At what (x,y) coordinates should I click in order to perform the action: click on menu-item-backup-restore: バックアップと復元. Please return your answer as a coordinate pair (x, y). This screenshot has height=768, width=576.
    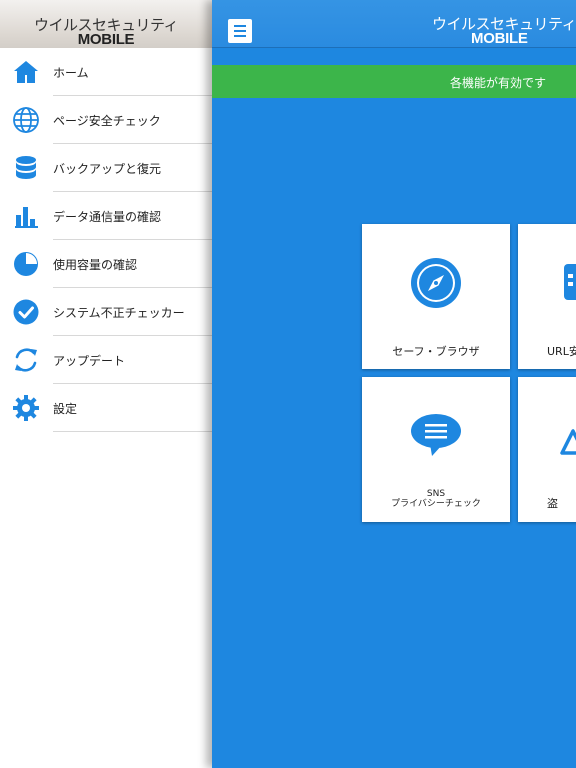
    Looking at the image, I should click on (106, 168).